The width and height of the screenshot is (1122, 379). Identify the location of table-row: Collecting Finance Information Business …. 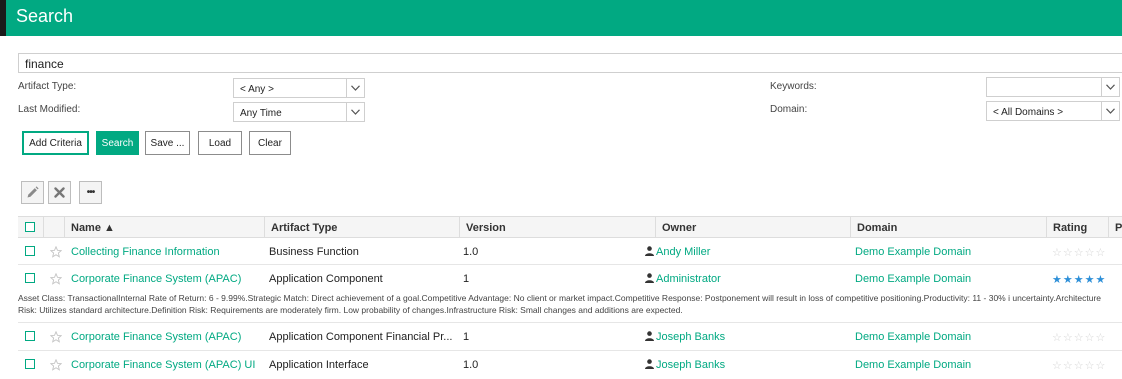
(570, 251).